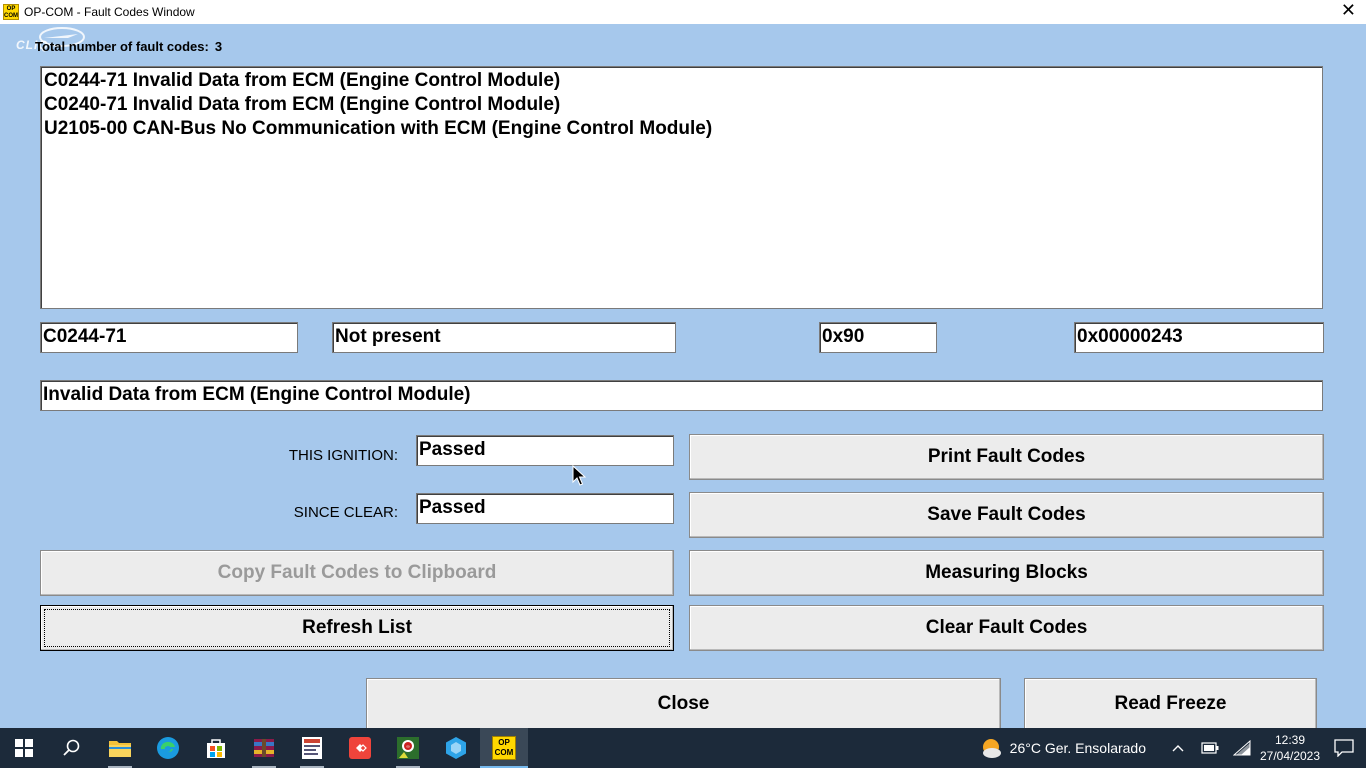  I want to click on clear-fault-codes-button: Clear Fault Codes, so click(1006, 628).